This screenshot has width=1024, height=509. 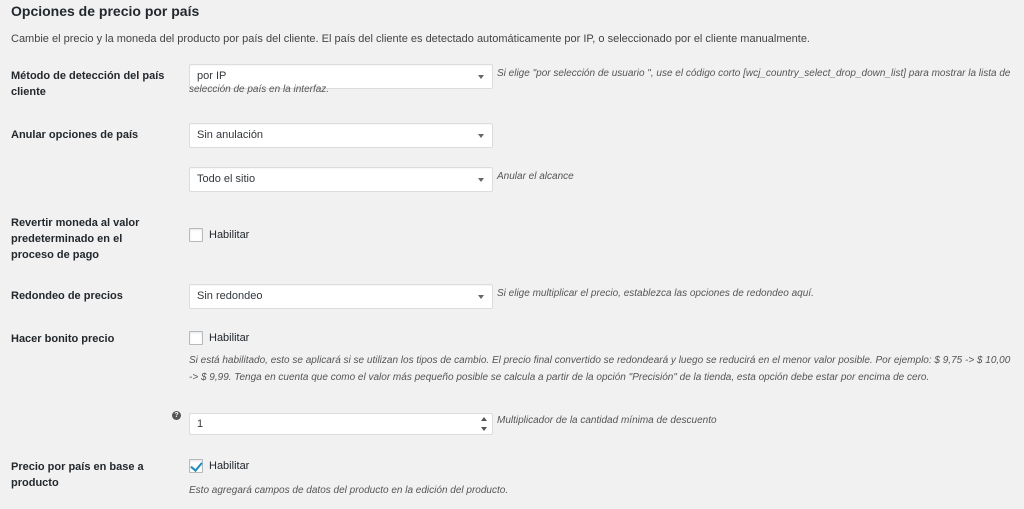 What do you see at coordinates (88, 84) in the screenshot?
I see `detection-method-label: Método de detección del país cliente` at bounding box center [88, 84].